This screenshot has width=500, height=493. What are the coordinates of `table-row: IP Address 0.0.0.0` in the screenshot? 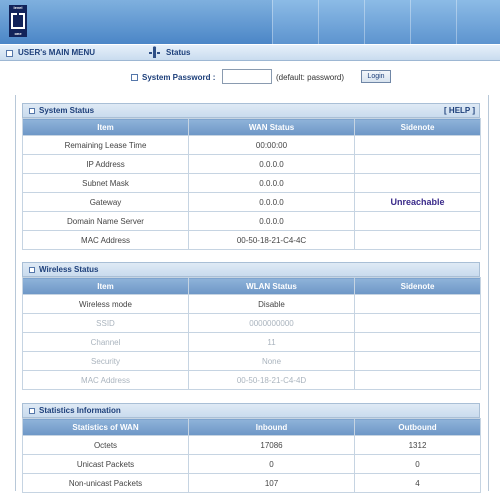 It's located at (251, 164).